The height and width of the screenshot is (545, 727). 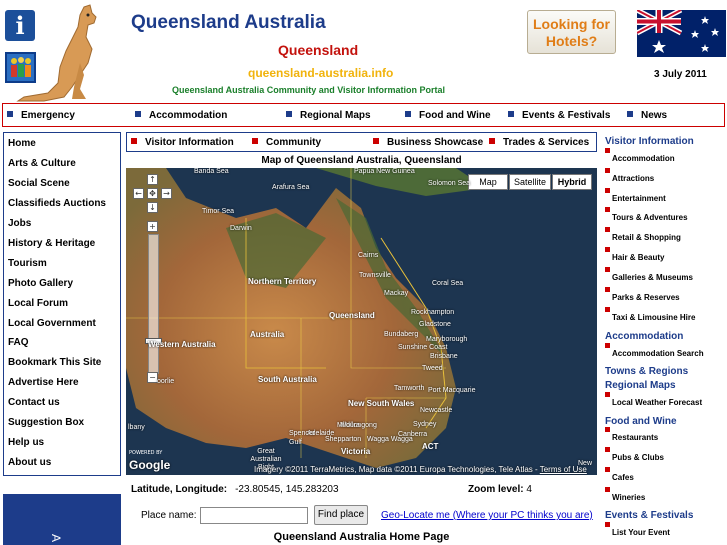 I want to click on leftnav-suggestion-box: Suggestion Box, so click(x=46, y=422).